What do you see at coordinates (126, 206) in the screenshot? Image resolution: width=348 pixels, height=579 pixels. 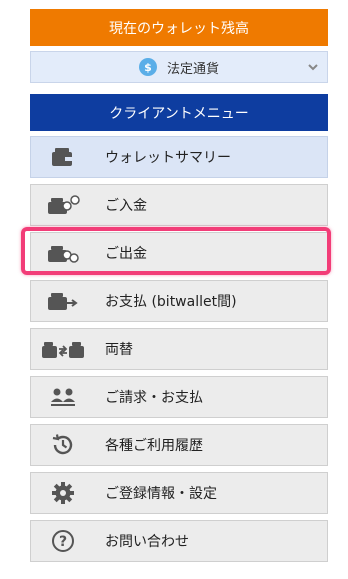 I see `menu-item-label: ご入金` at bounding box center [126, 206].